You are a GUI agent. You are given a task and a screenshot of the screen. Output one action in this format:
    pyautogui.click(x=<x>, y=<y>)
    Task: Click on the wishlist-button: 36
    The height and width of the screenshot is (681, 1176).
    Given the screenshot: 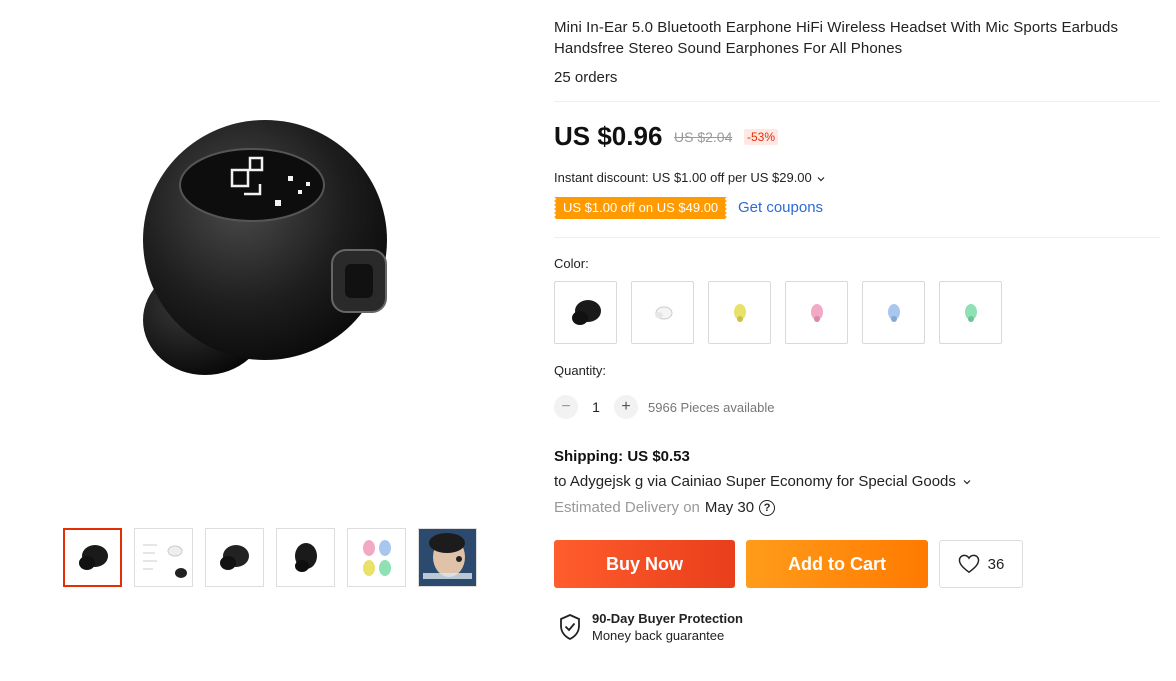 What is the action you would take?
    pyautogui.click(x=981, y=564)
    